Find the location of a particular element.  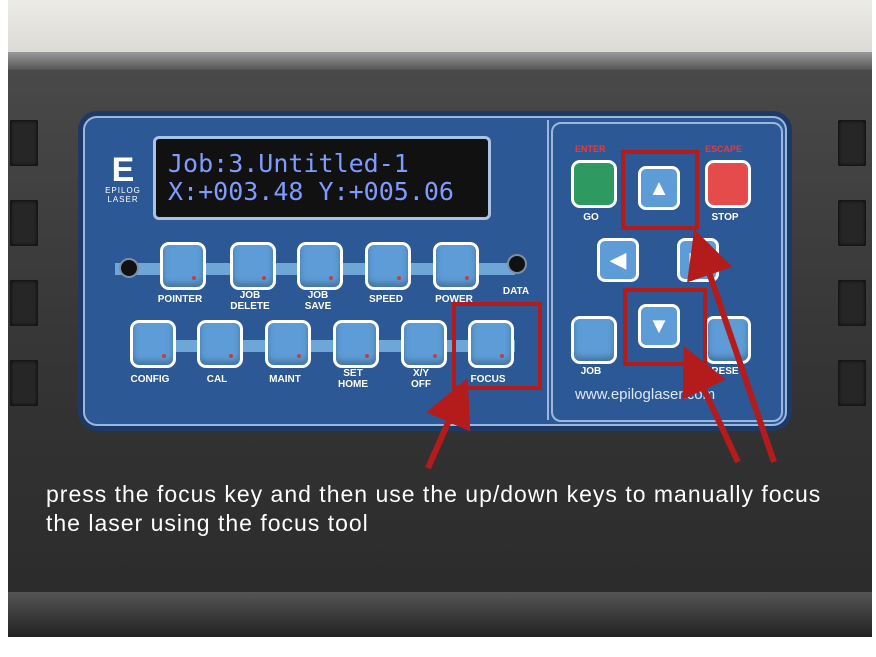

annotation-arrows is located at coordinates (601, 349).